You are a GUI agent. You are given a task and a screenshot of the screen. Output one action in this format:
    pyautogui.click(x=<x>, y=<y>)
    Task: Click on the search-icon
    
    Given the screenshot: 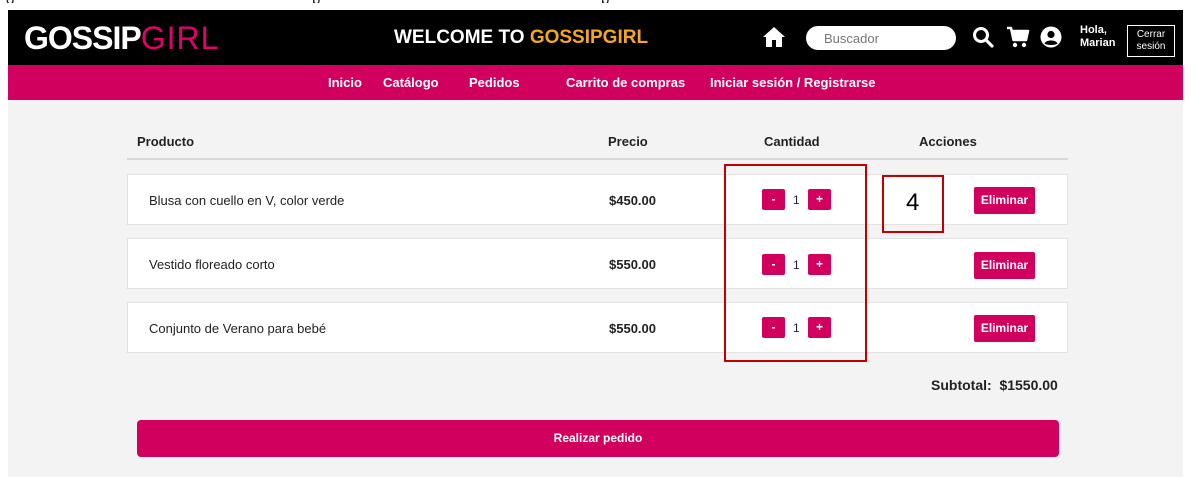 What is the action you would take?
    pyautogui.click(x=983, y=37)
    